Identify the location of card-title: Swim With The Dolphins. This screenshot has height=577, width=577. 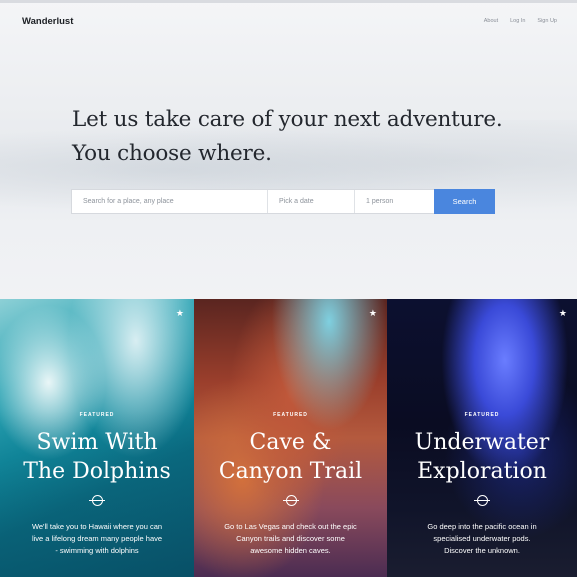
(97, 457).